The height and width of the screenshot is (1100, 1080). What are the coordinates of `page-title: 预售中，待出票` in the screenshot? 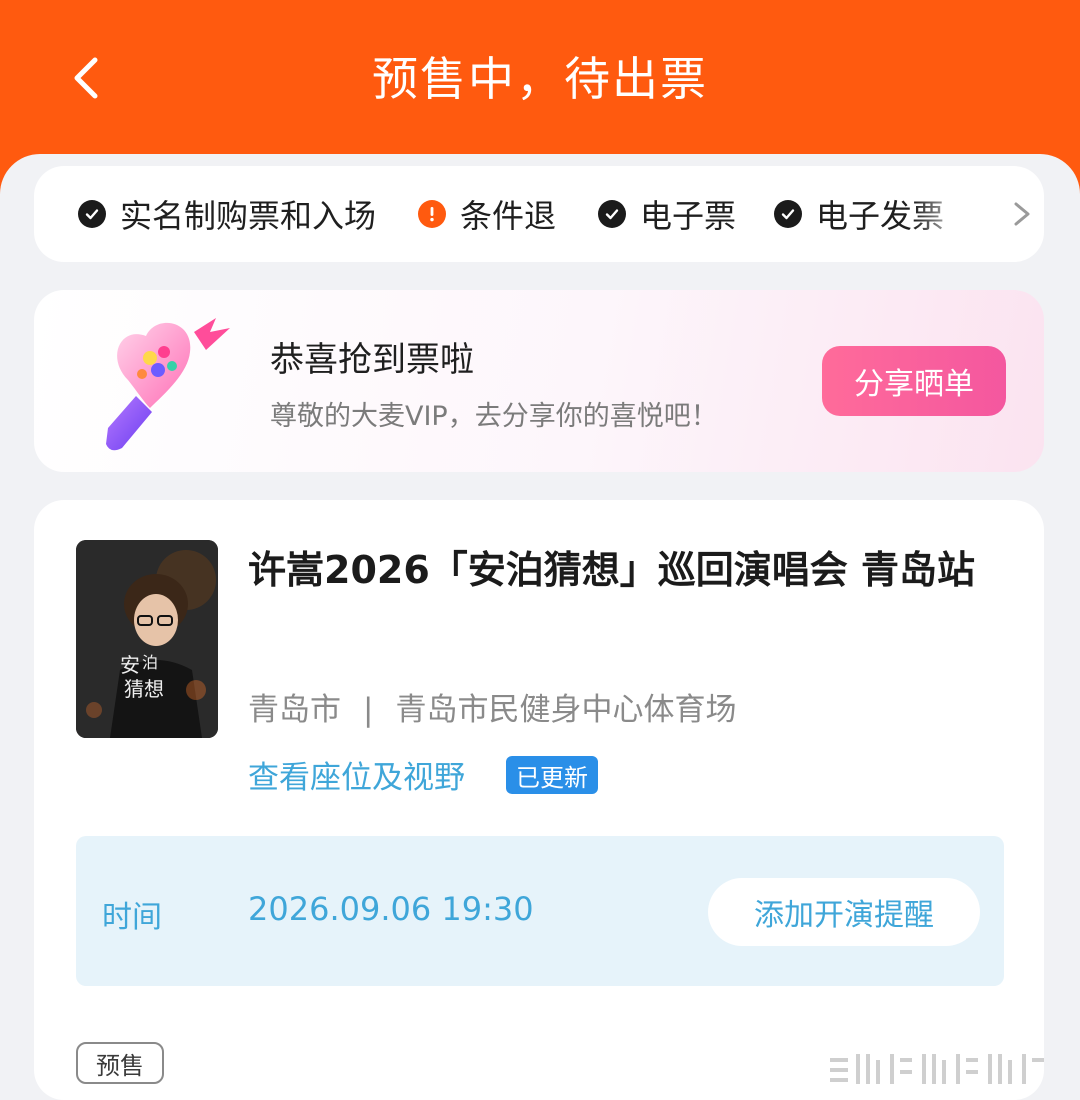 It's located at (540, 79).